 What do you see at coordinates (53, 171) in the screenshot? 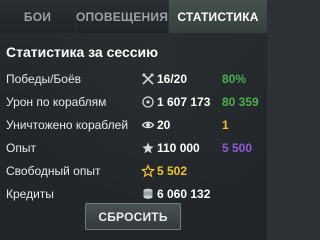
I see `stat-label: Свободный опыт` at bounding box center [53, 171].